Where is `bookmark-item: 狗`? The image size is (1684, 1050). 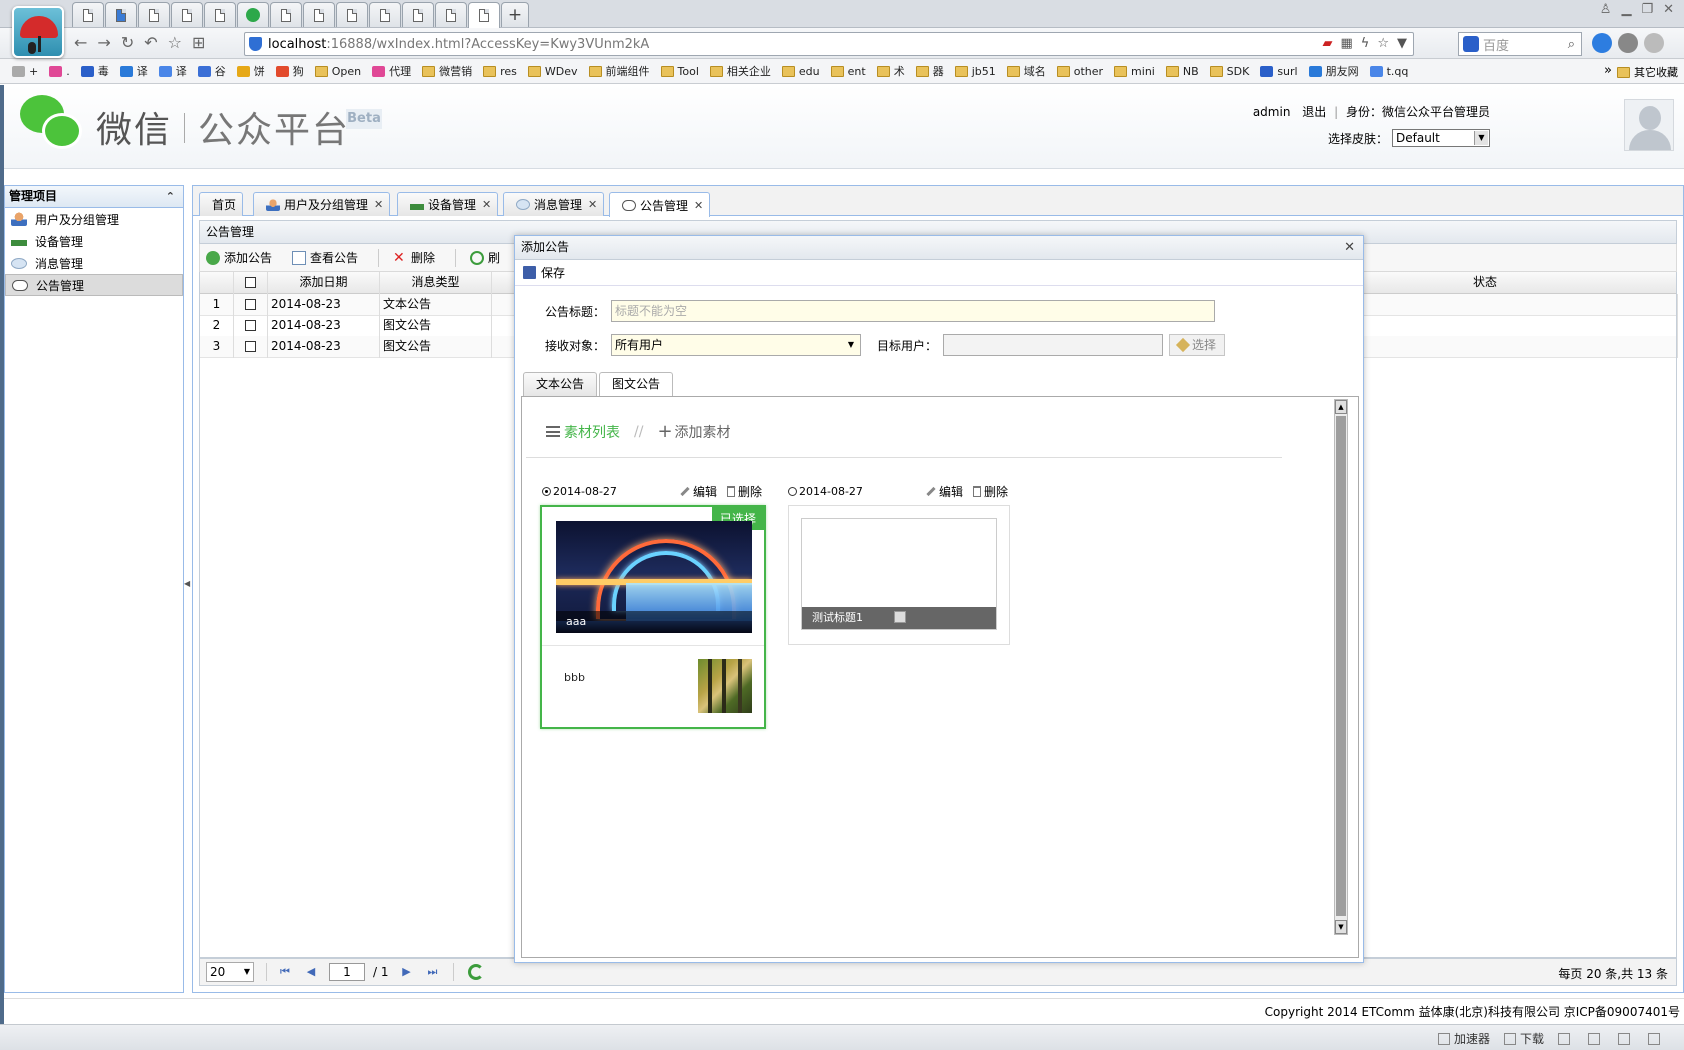 bookmark-item: 狗 is located at coordinates (289, 71).